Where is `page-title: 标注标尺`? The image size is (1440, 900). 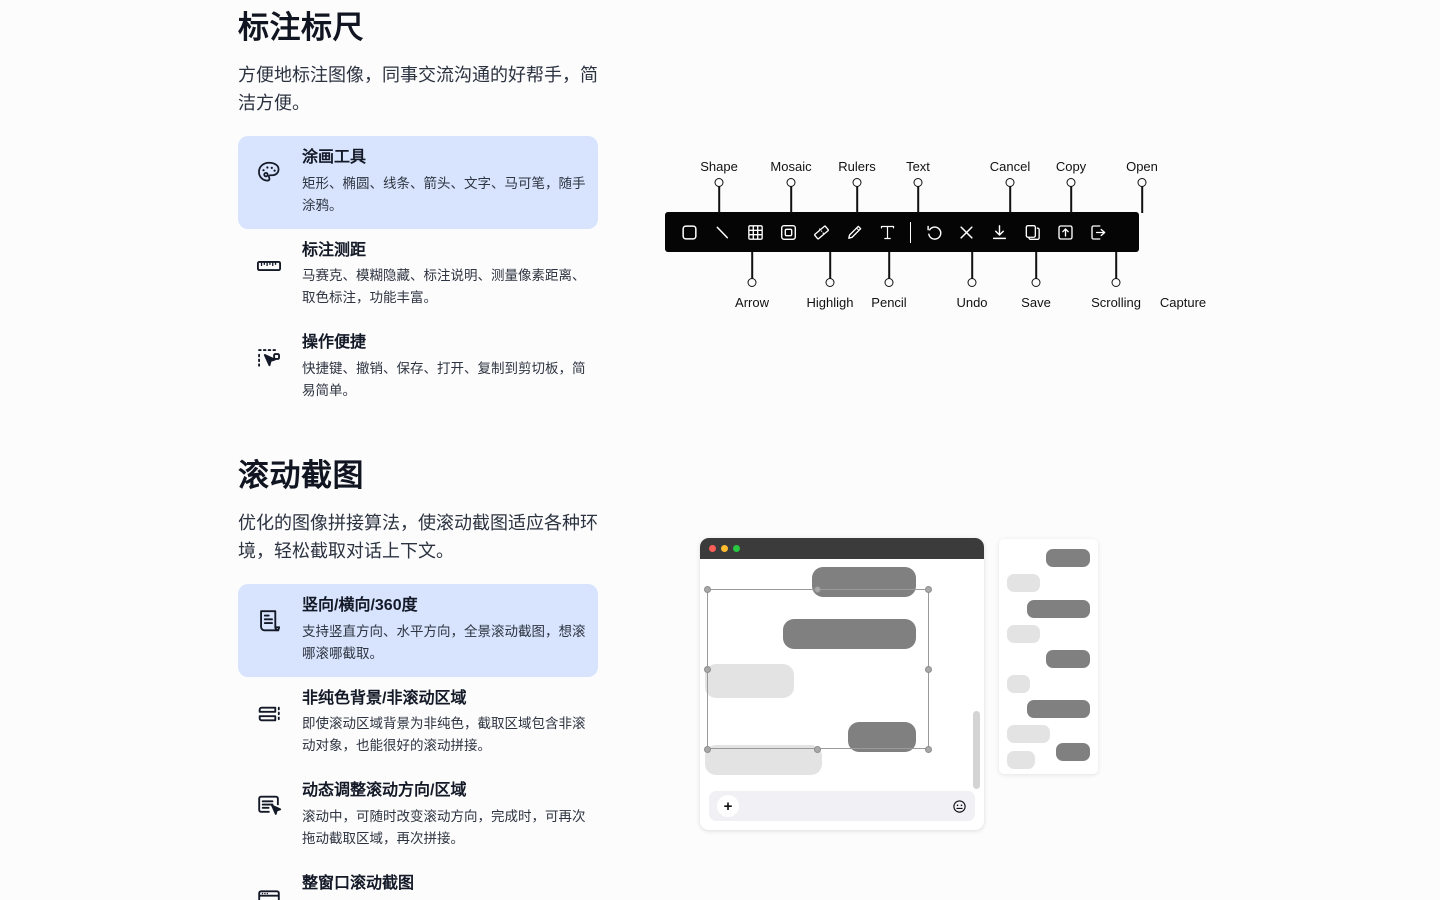
page-title: 标注标尺 is located at coordinates (301, 27).